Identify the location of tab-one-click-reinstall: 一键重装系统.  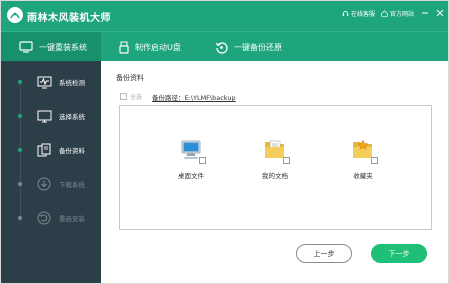
(51, 47).